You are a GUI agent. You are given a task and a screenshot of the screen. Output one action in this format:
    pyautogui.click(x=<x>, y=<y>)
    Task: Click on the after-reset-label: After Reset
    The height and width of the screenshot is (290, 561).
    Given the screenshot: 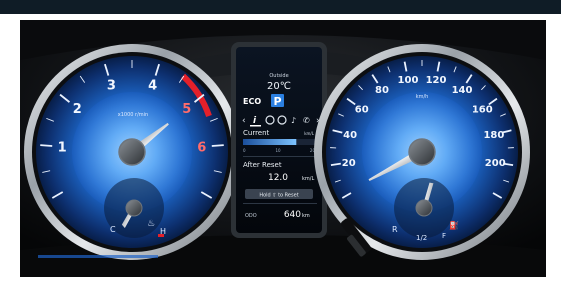 What is the action you would take?
    pyautogui.click(x=262, y=165)
    